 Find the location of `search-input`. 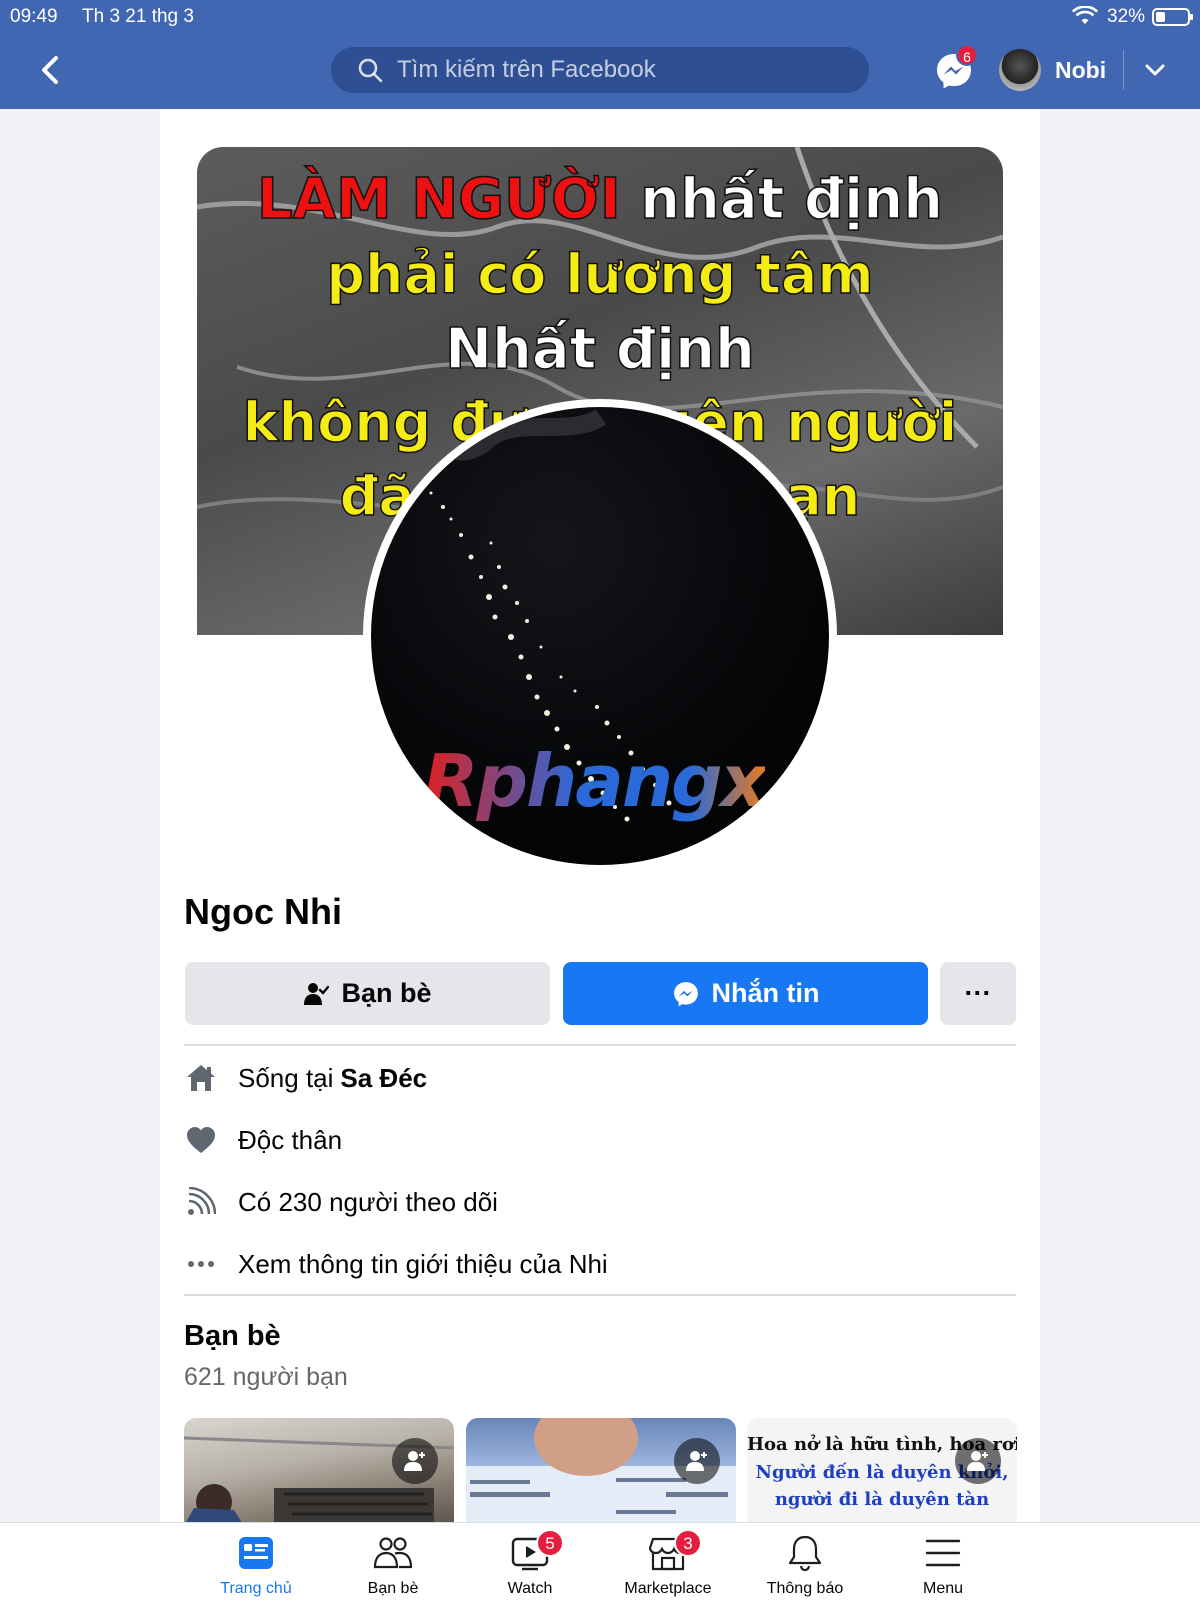

search-input is located at coordinates (617, 70).